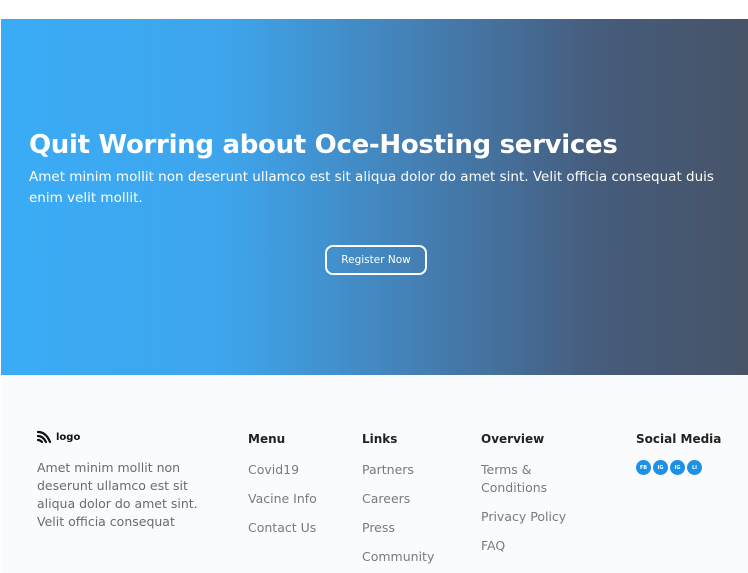  I want to click on register-now-button: Register Now, so click(376, 260).